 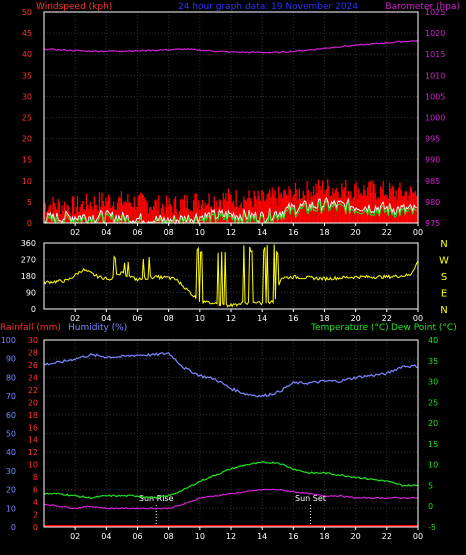 What do you see at coordinates (35, 477) in the screenshot?
I see `rainfall-tick-label: 8` at bounding box center [35, 477].